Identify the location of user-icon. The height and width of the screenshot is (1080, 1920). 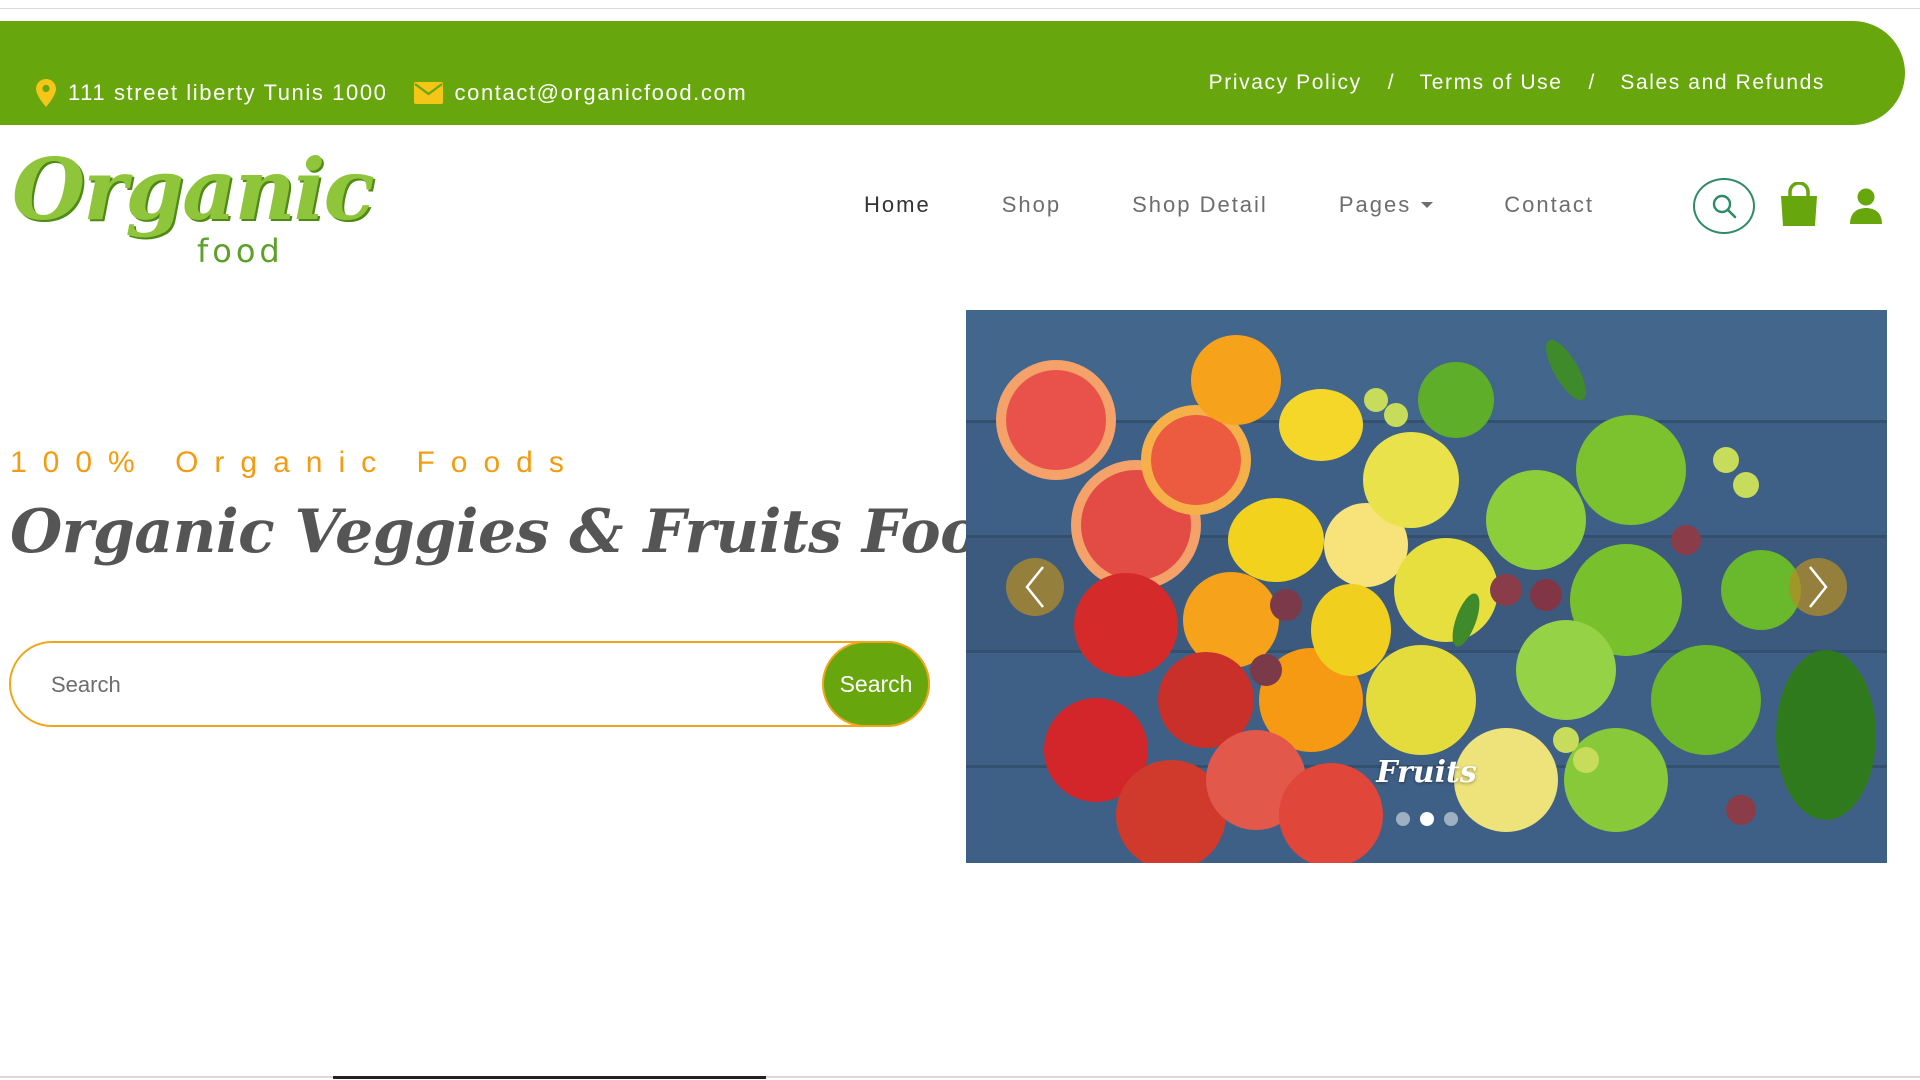
(1866, 206).